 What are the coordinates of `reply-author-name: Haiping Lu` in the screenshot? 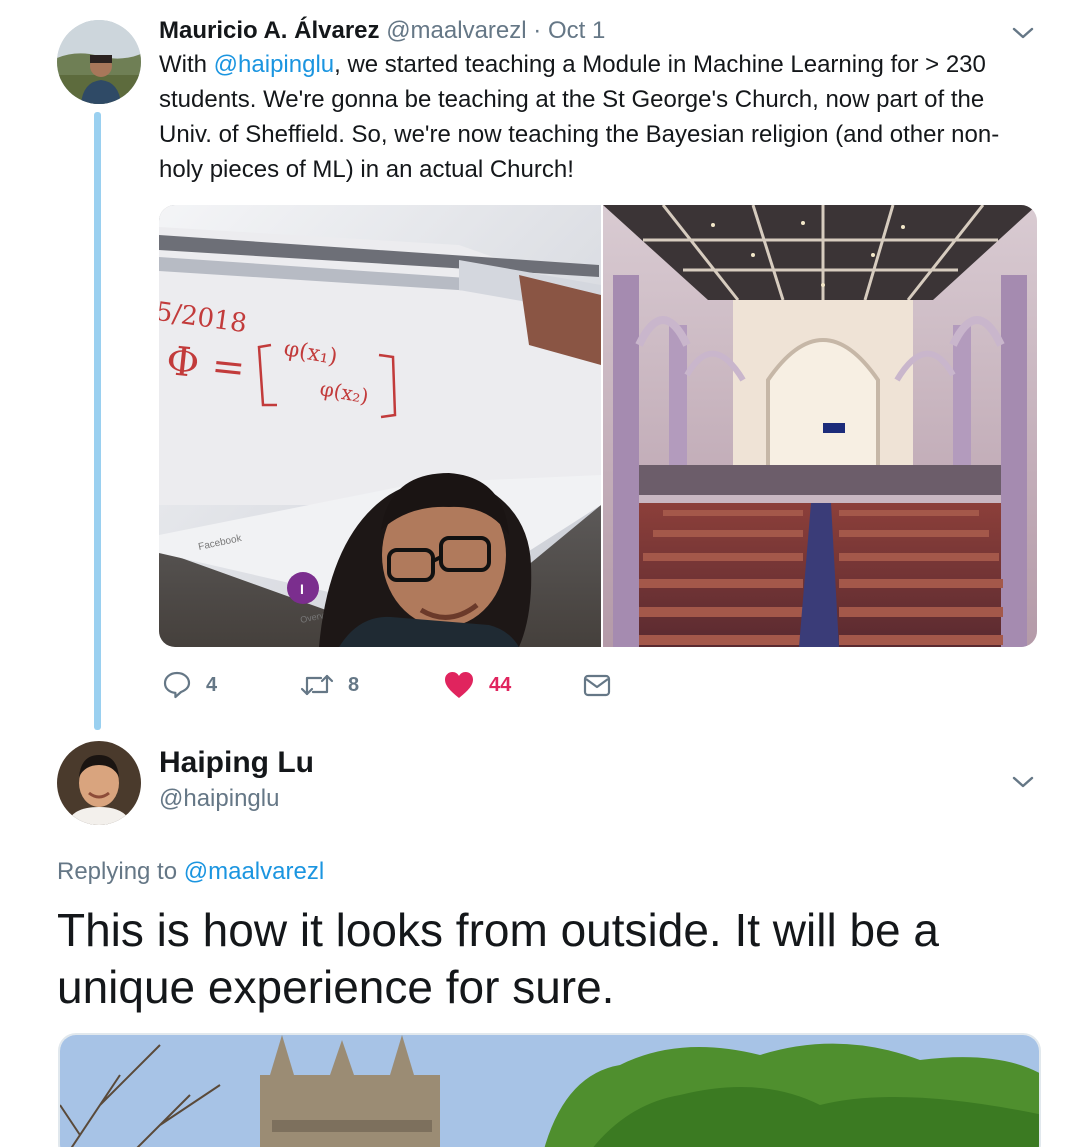 It's located at (236, 763).